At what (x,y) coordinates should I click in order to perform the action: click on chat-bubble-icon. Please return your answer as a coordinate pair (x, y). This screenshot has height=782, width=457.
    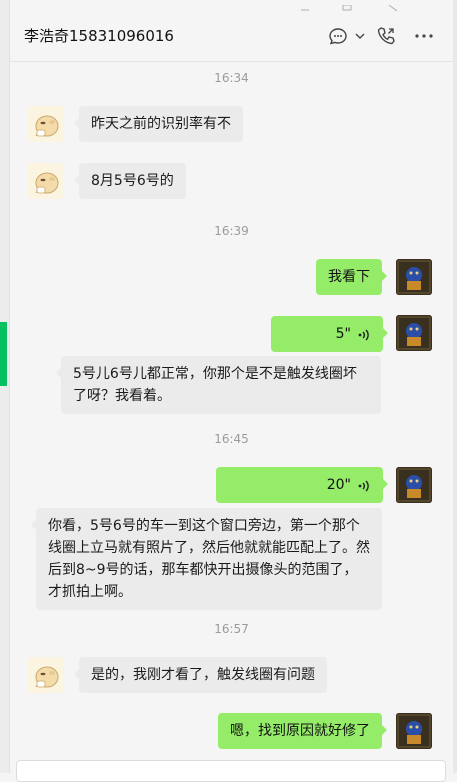
    Looking at the image, I should click on (338, 36).